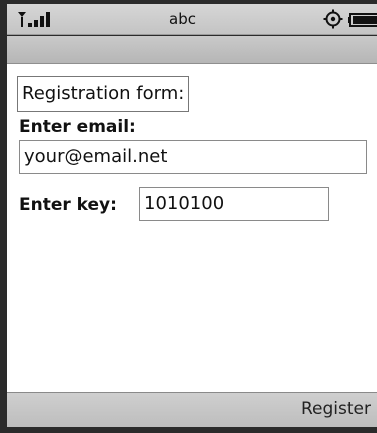 The width and height of the screenshot is (377, 433). Describe the element at coordinates (192, 409) in the screenshot. I see `softkey-bar: Register` at that location.